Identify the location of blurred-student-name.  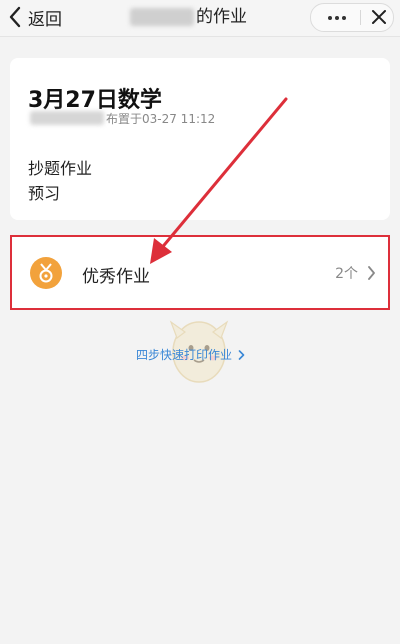
(162, 17).